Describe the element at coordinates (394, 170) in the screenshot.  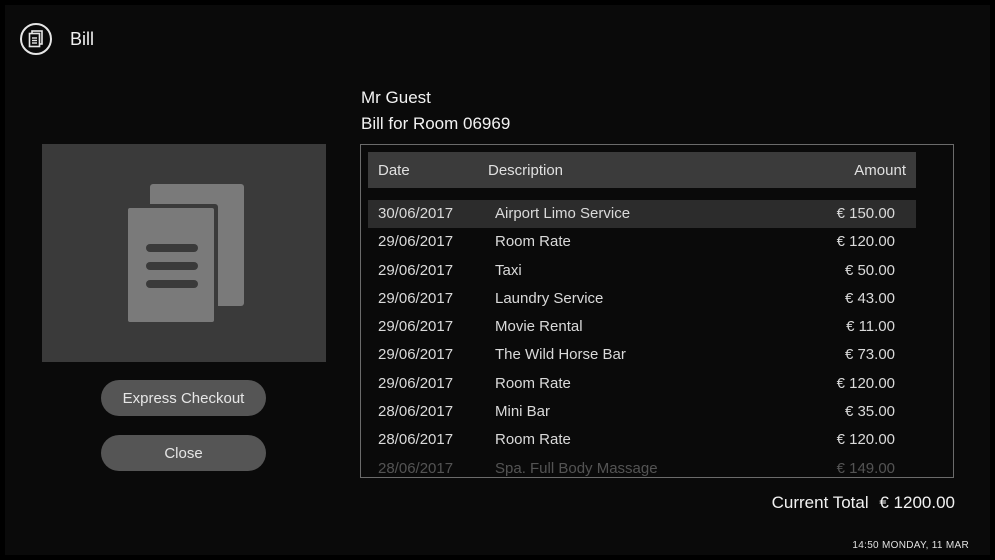
I see `column-header-date: Date` at that location.